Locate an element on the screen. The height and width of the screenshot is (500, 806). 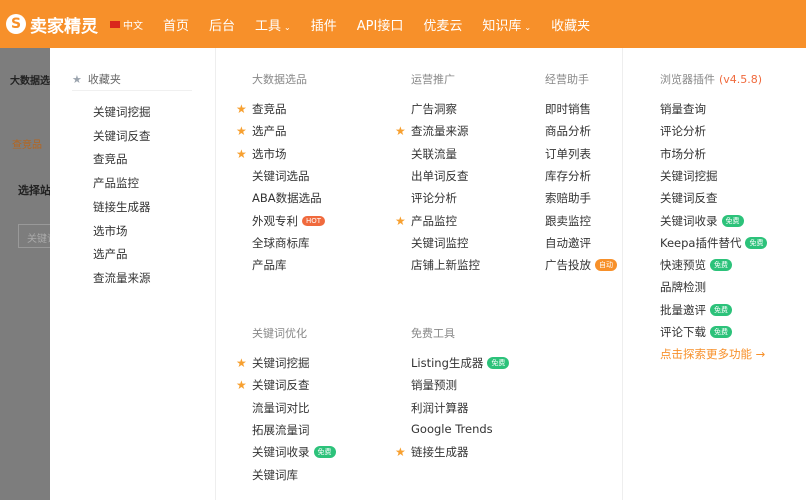
menu-item: 销量查询 is located at coordinates (683, 109).